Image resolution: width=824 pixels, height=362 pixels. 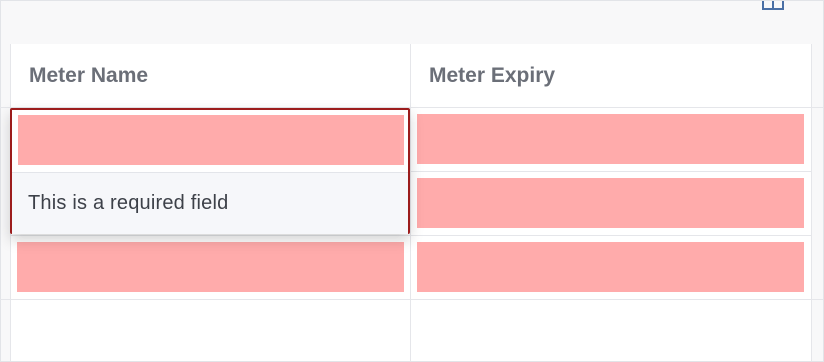 What do you see at coordinates (89, 75) in the screenshot?
I see `column-header-label: Meter Name` at bounding box center [89, 75].